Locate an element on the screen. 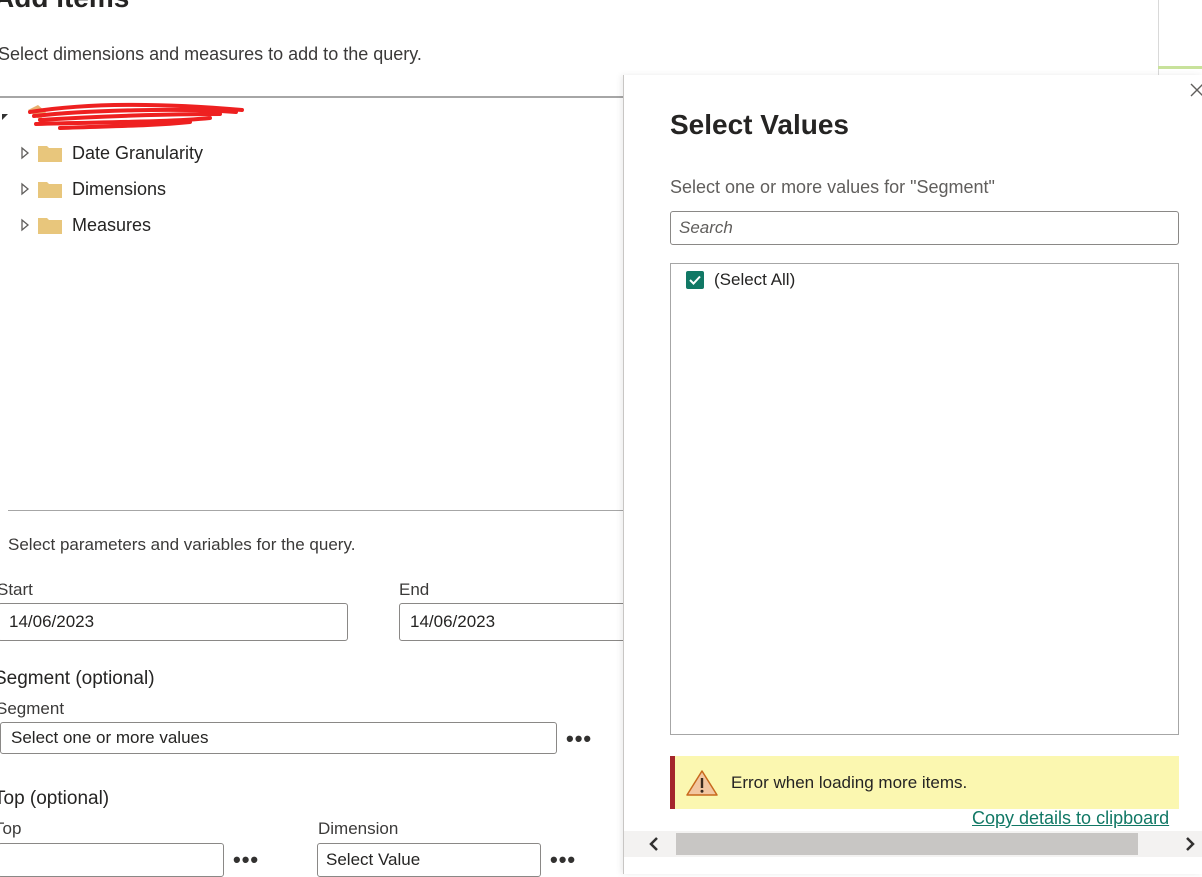 The height and width of the screenshot is (877, 1202). dimension-select: Select Value is located at coordinates (429, 860).